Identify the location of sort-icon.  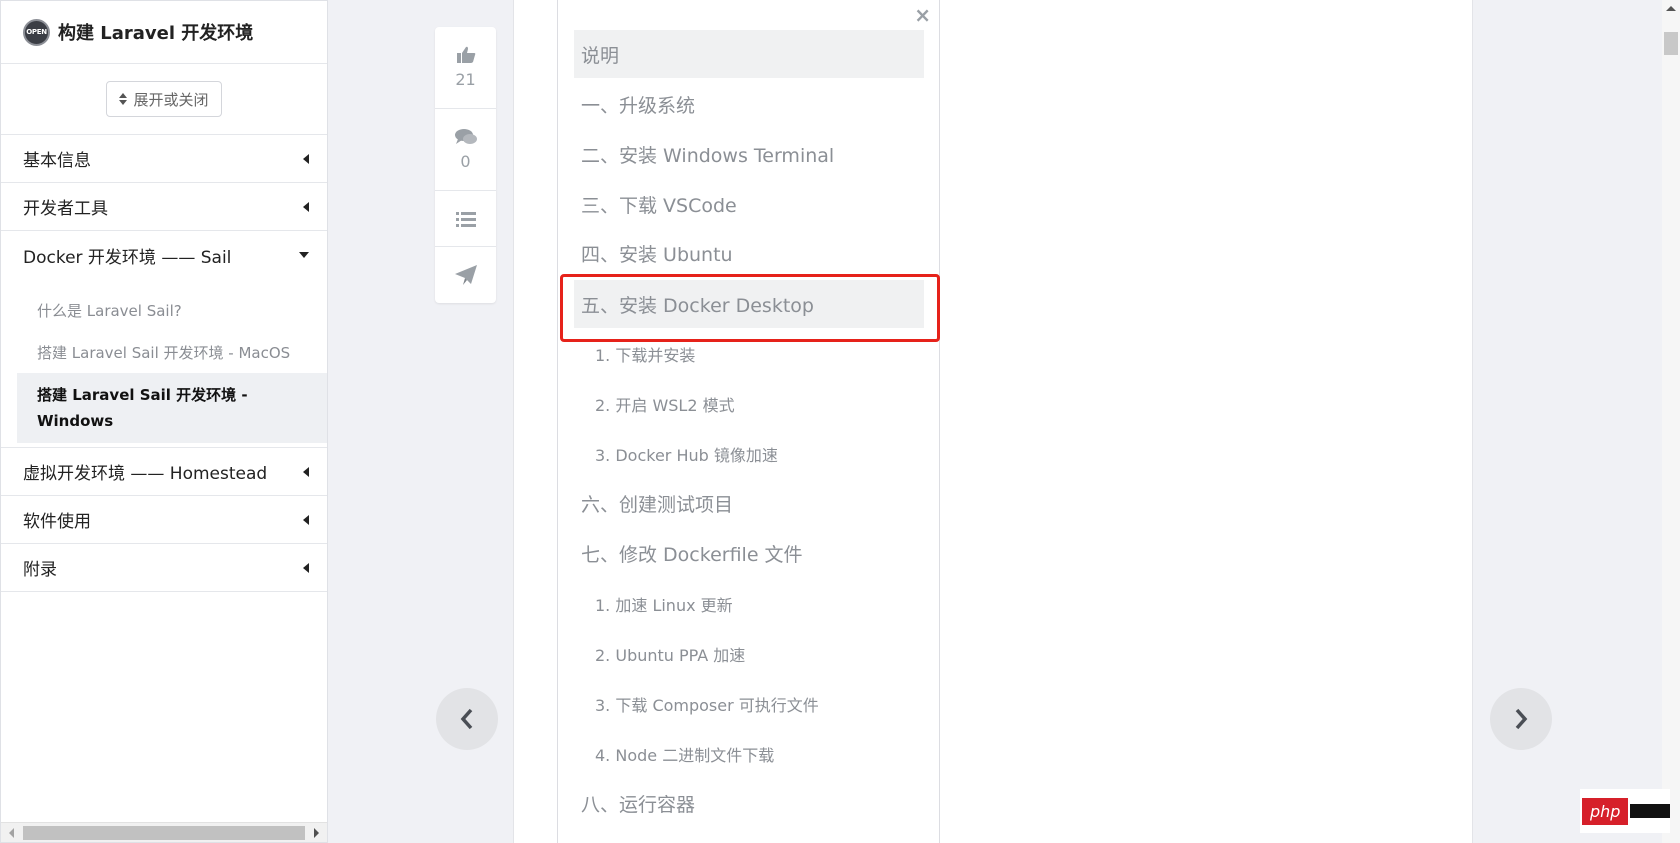
(123, 99).